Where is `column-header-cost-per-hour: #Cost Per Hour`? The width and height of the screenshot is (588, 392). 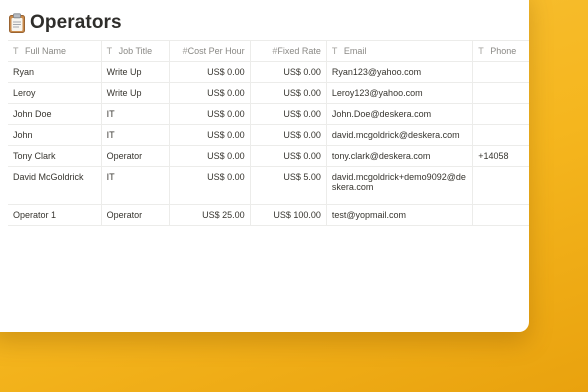 column-header-cost-per-hour: #Cost Per Hour is located at coordinates (210, 51).